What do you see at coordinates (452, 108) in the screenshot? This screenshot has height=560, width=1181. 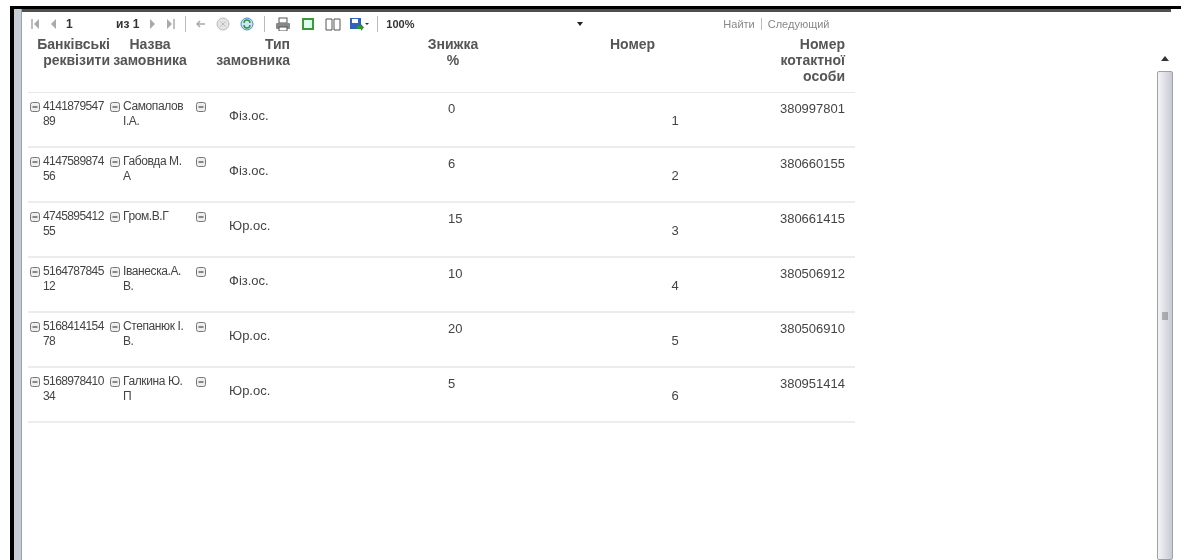 I see `table-cell: 0` at bounding box center [452, 108].